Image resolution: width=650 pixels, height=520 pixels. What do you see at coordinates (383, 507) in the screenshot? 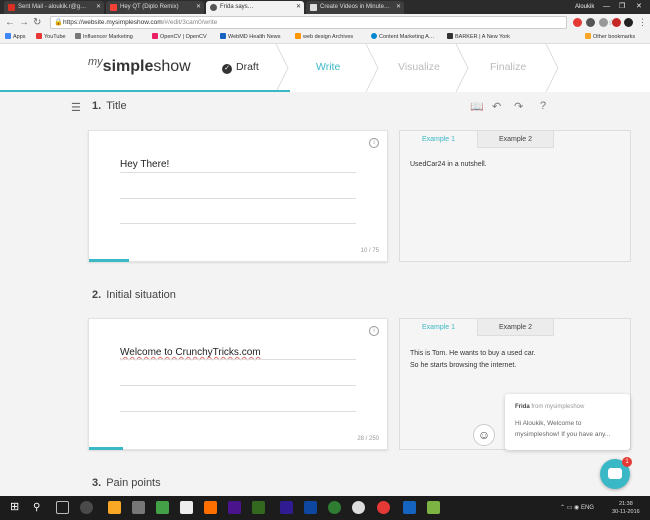
I see `chrome-icon` at bounding box center [383, 507].